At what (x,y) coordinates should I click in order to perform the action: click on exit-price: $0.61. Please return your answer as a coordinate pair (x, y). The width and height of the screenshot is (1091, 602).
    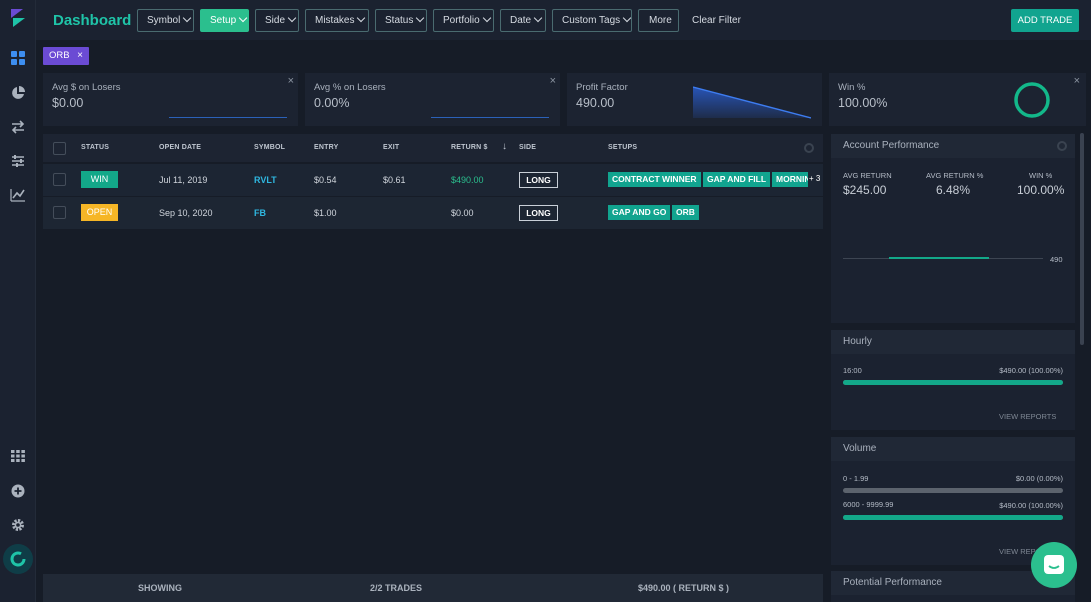
    Looking at the image, I should click on (394, 180).